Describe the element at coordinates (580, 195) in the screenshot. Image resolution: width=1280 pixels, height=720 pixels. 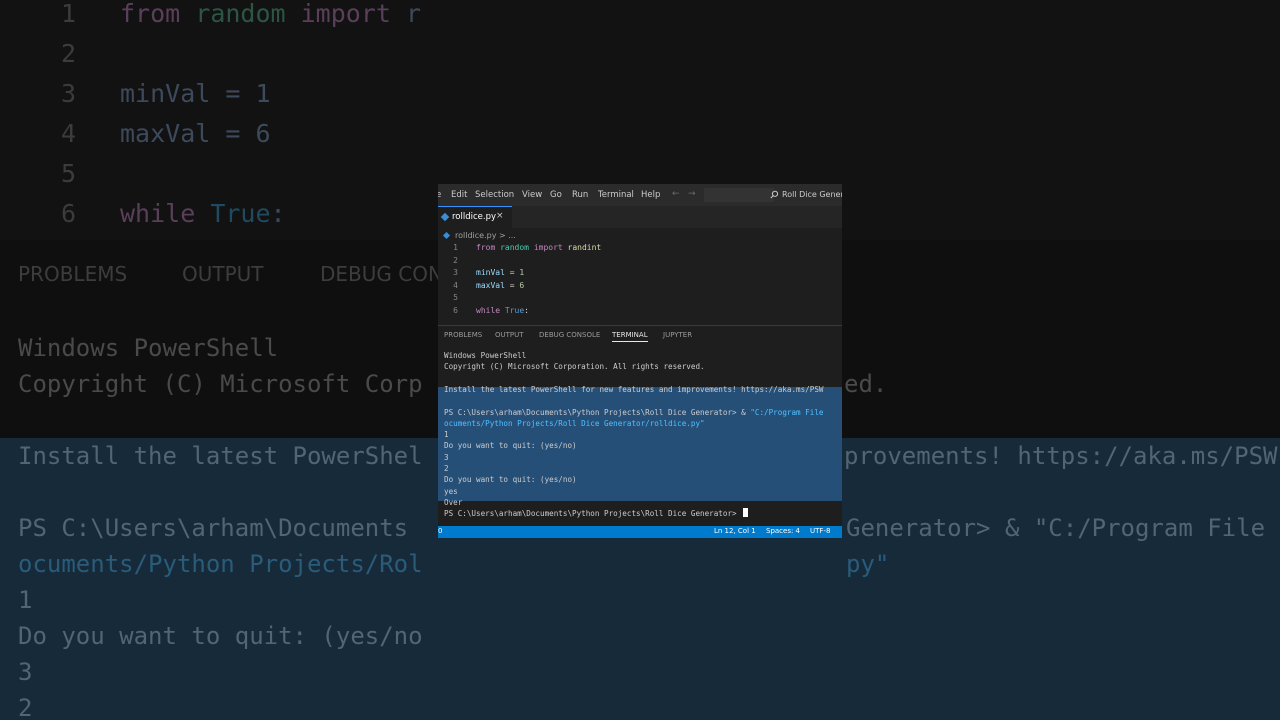
I see `menu-run: Run` at that location.